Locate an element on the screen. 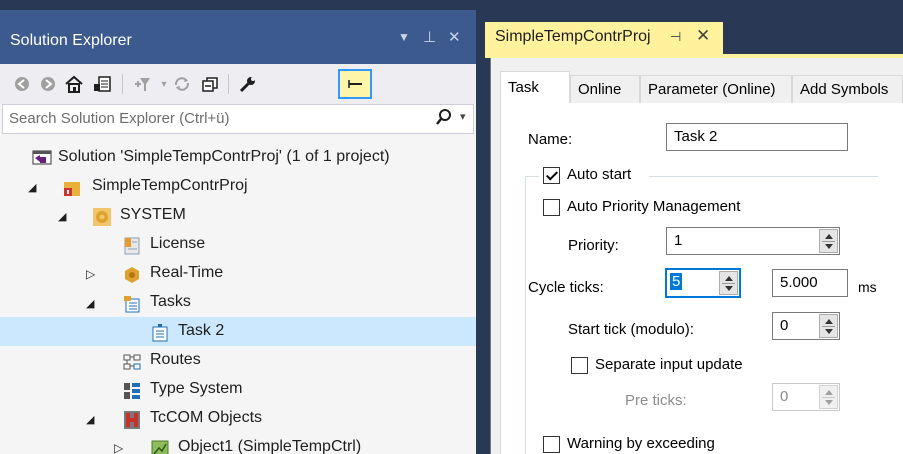 The image size is (903, 454). forward-icon is located at coordinates (48, 84).